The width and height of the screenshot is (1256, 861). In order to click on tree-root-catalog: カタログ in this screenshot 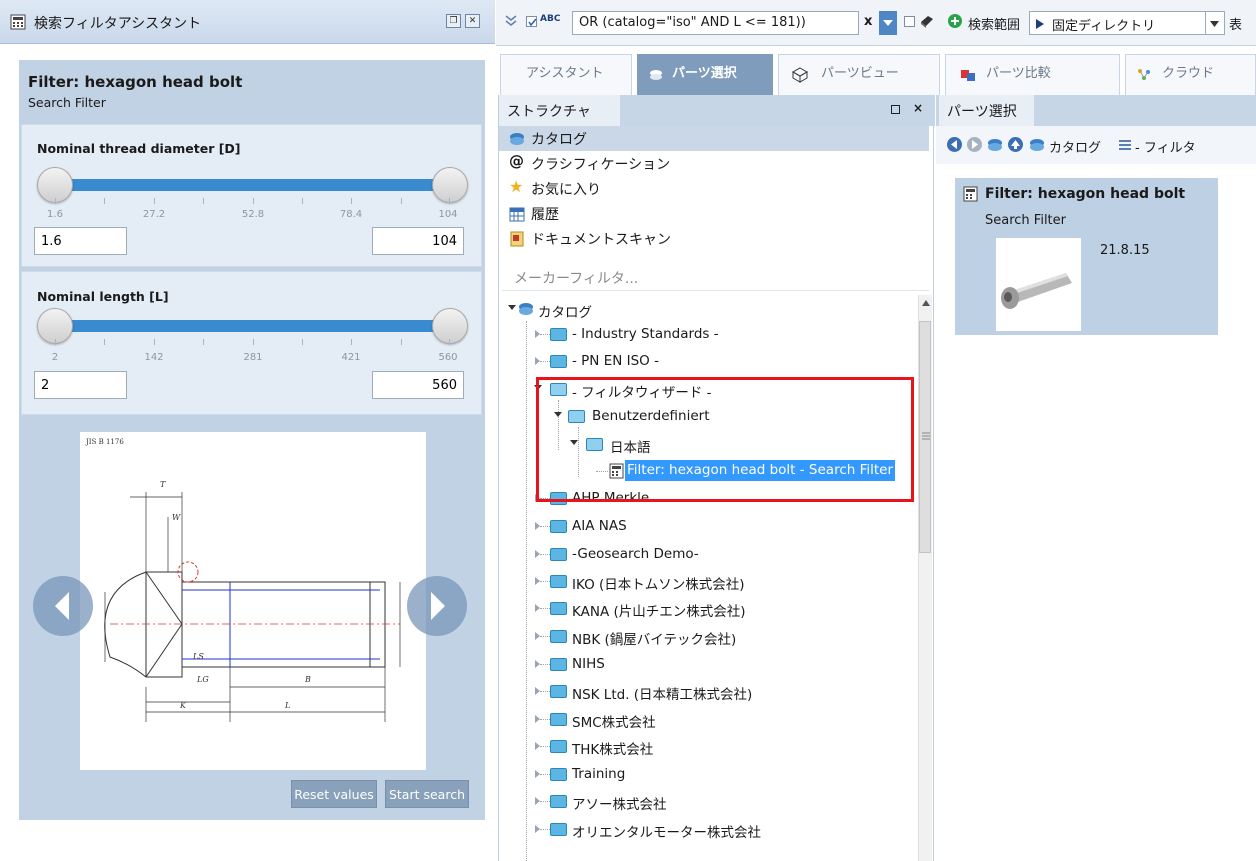, I will do `click(702, 309)`.